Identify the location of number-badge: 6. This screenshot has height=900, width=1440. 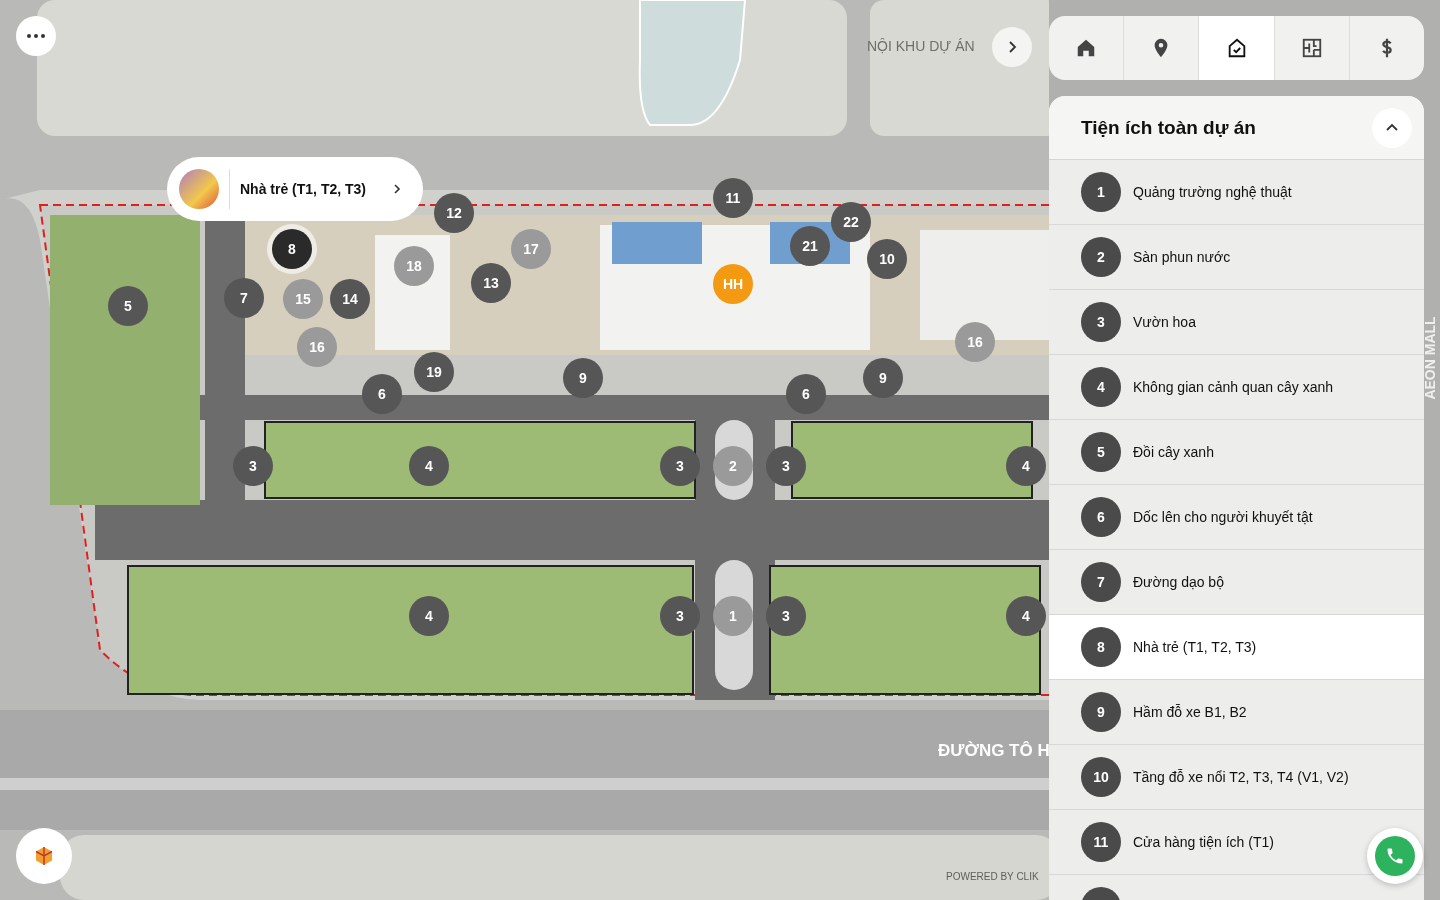
(1101, 517).